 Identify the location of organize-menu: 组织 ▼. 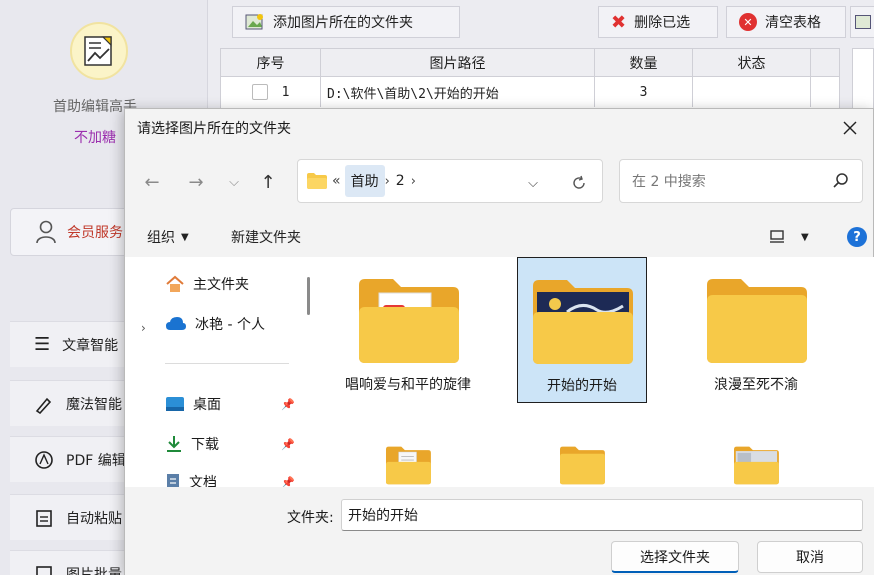
(168, 237).